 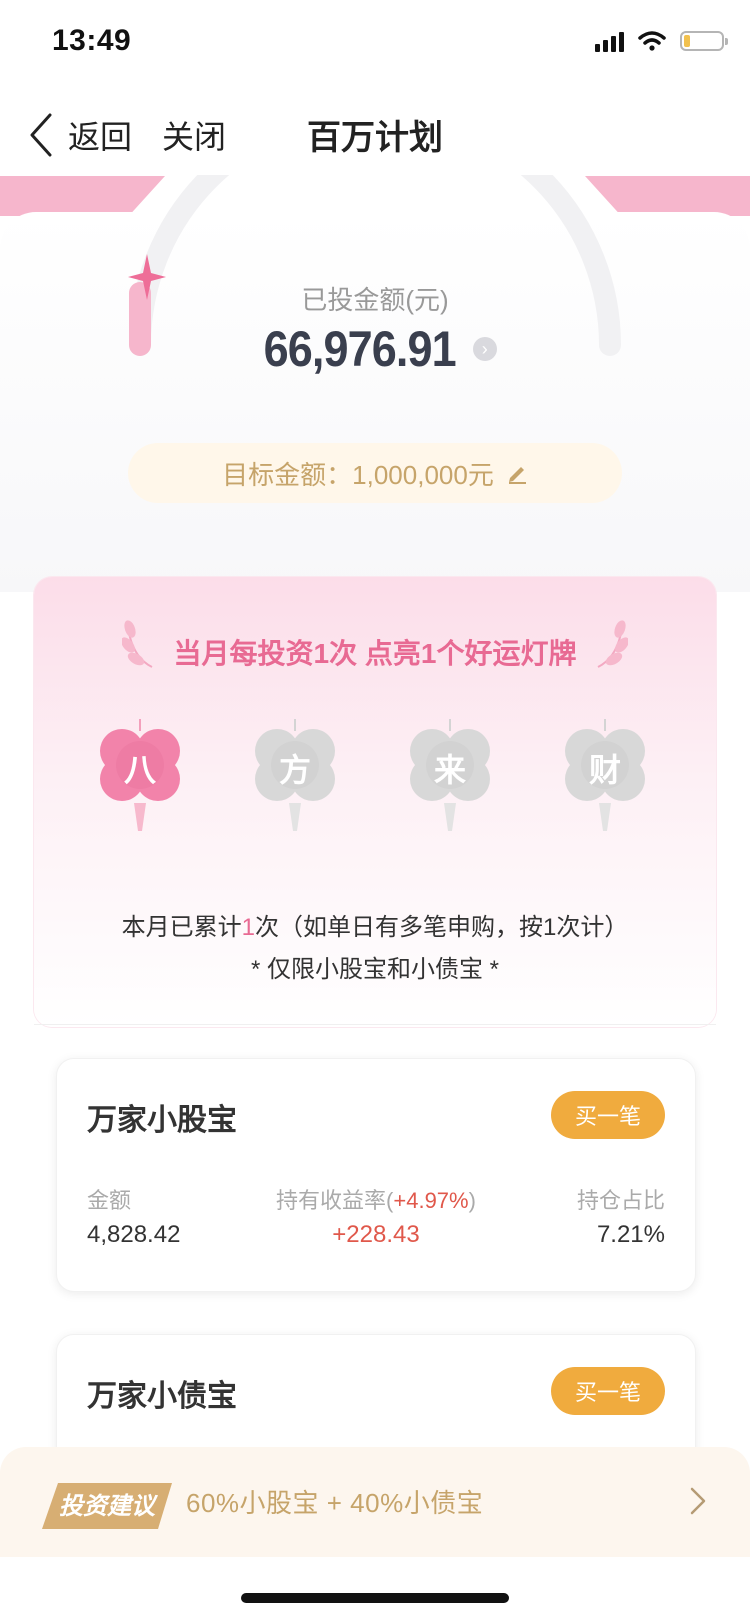 What do you see at coordinates (517, 473) in the screenshot?
I see `edit-pencil-icon` at bounding box center [517, 473].